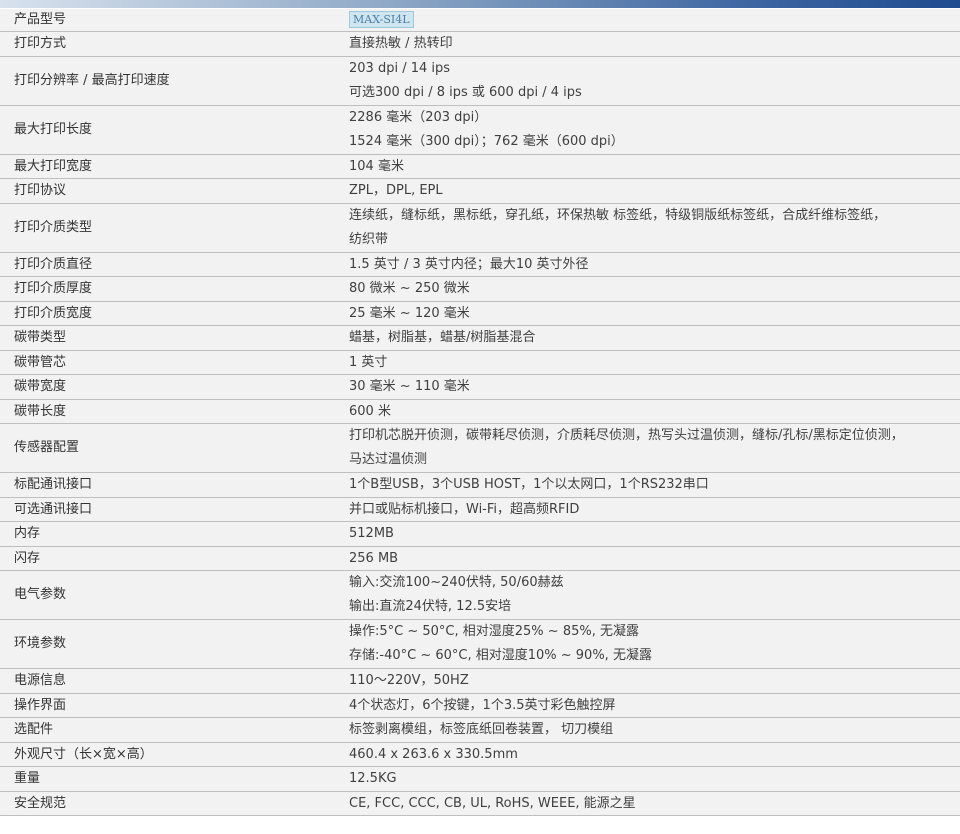 The width and height of the screenshot is (960, 834). I want to click on spec-label: 碳带类型, so click(170, 338).